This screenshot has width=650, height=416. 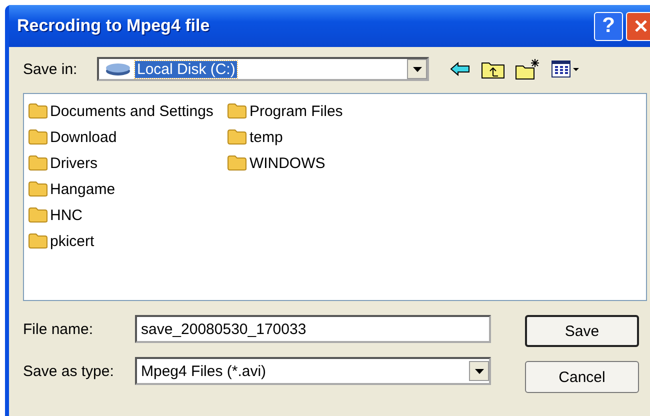 What do you see at coordinates (582, 377) in the screenshot?
I see `cancel-button: Cancel` at bounding box center [582, 377].